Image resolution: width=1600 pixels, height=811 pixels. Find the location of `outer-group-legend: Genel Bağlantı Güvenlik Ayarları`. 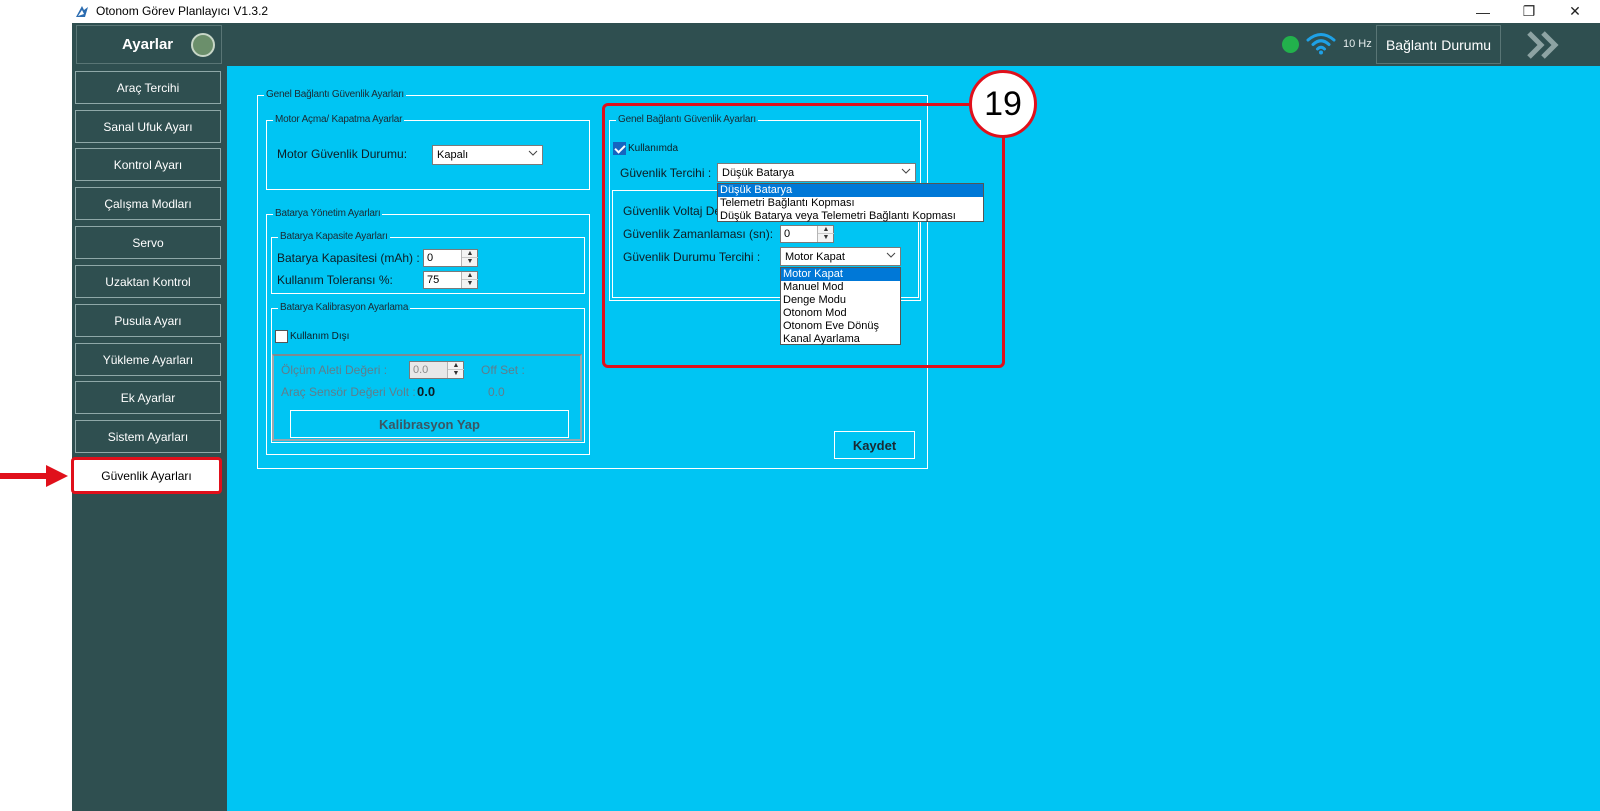

outer-group-legend: Genel Bağlantı Güvenlik Ayarları is located at coordinates (335, 94).